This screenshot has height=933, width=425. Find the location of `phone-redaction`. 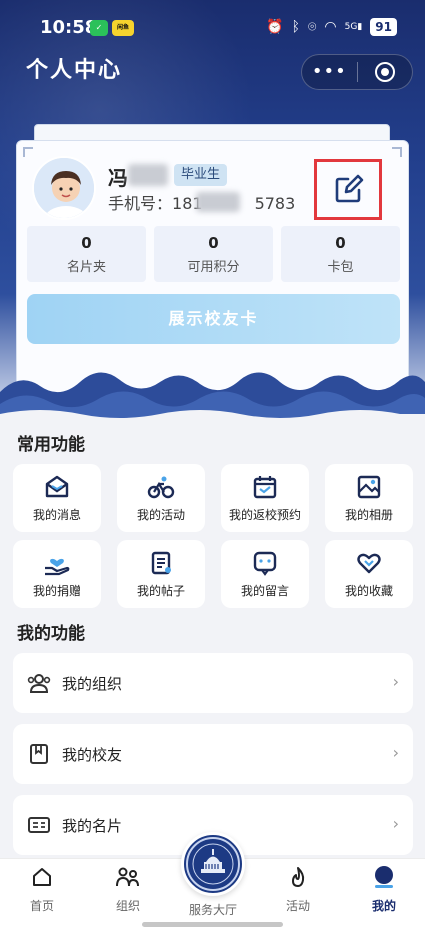

phone-redaction is located at coordinates (218, 202).